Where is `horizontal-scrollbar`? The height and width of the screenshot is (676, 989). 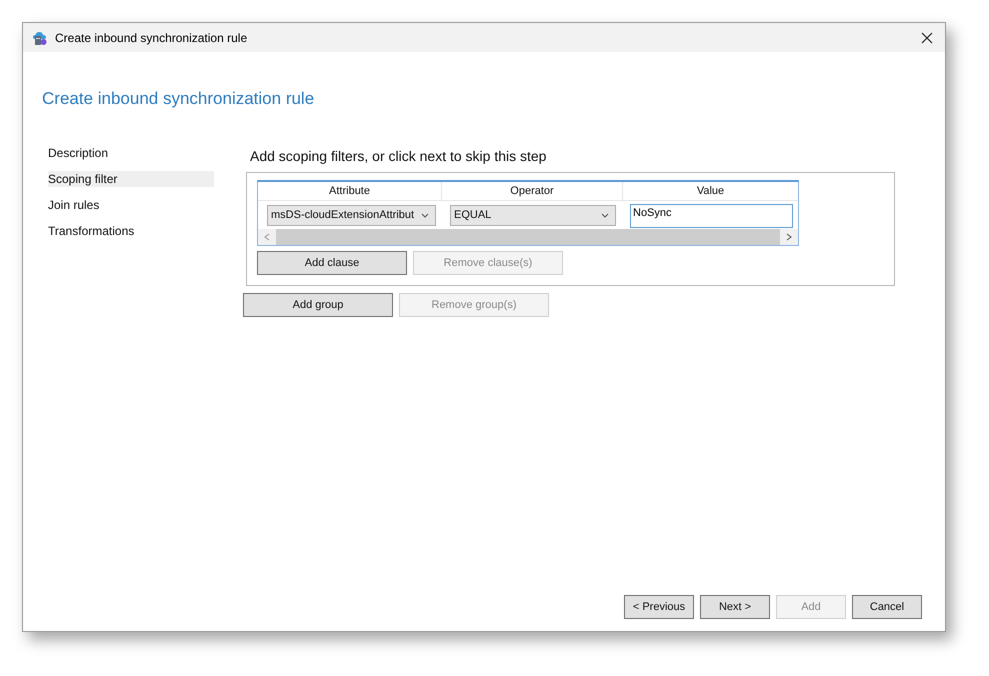 horizontal-scrollbar is located at coordinates (528, 237).